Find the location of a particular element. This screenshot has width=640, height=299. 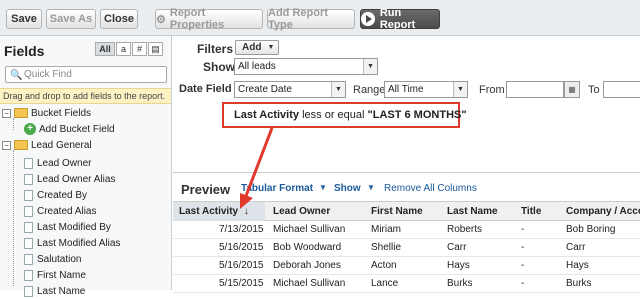

date-field-select: Create Date ▼ is located at coordinates (290, 89).